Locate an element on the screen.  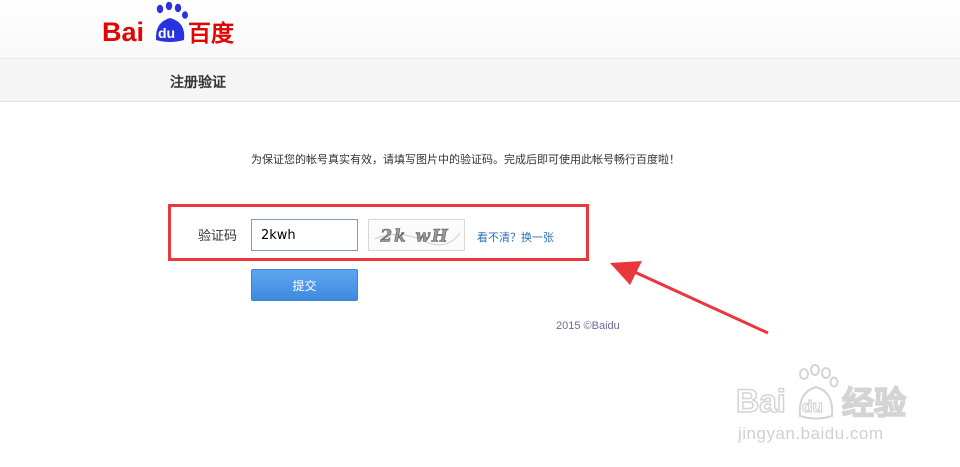
baidu-jingyan-watermark: Bai du 经验 is located at coordinates (821, 393).